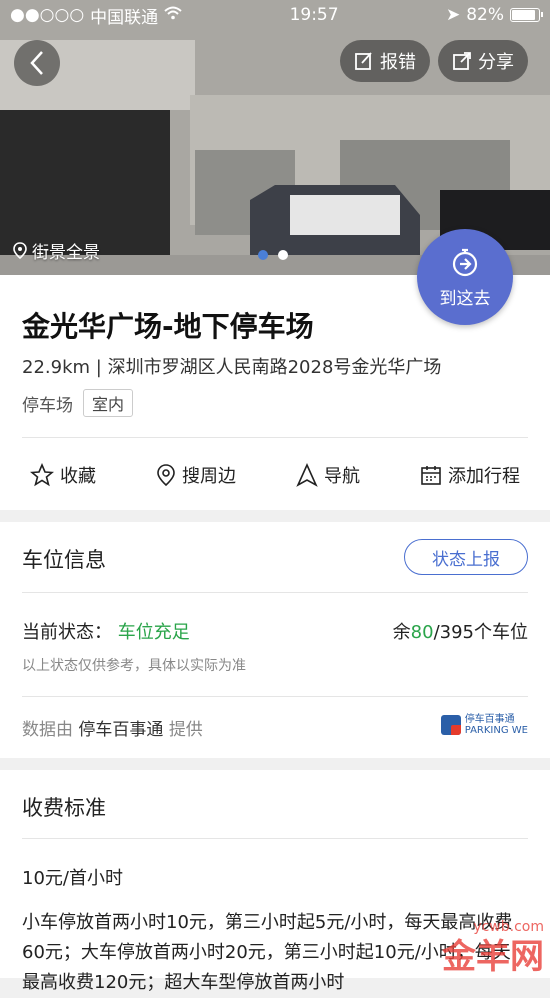 Image resolution: width=550 pixels, height=998 pixels. I want to click on current-status-value: 车位充足, so click(153, 632).